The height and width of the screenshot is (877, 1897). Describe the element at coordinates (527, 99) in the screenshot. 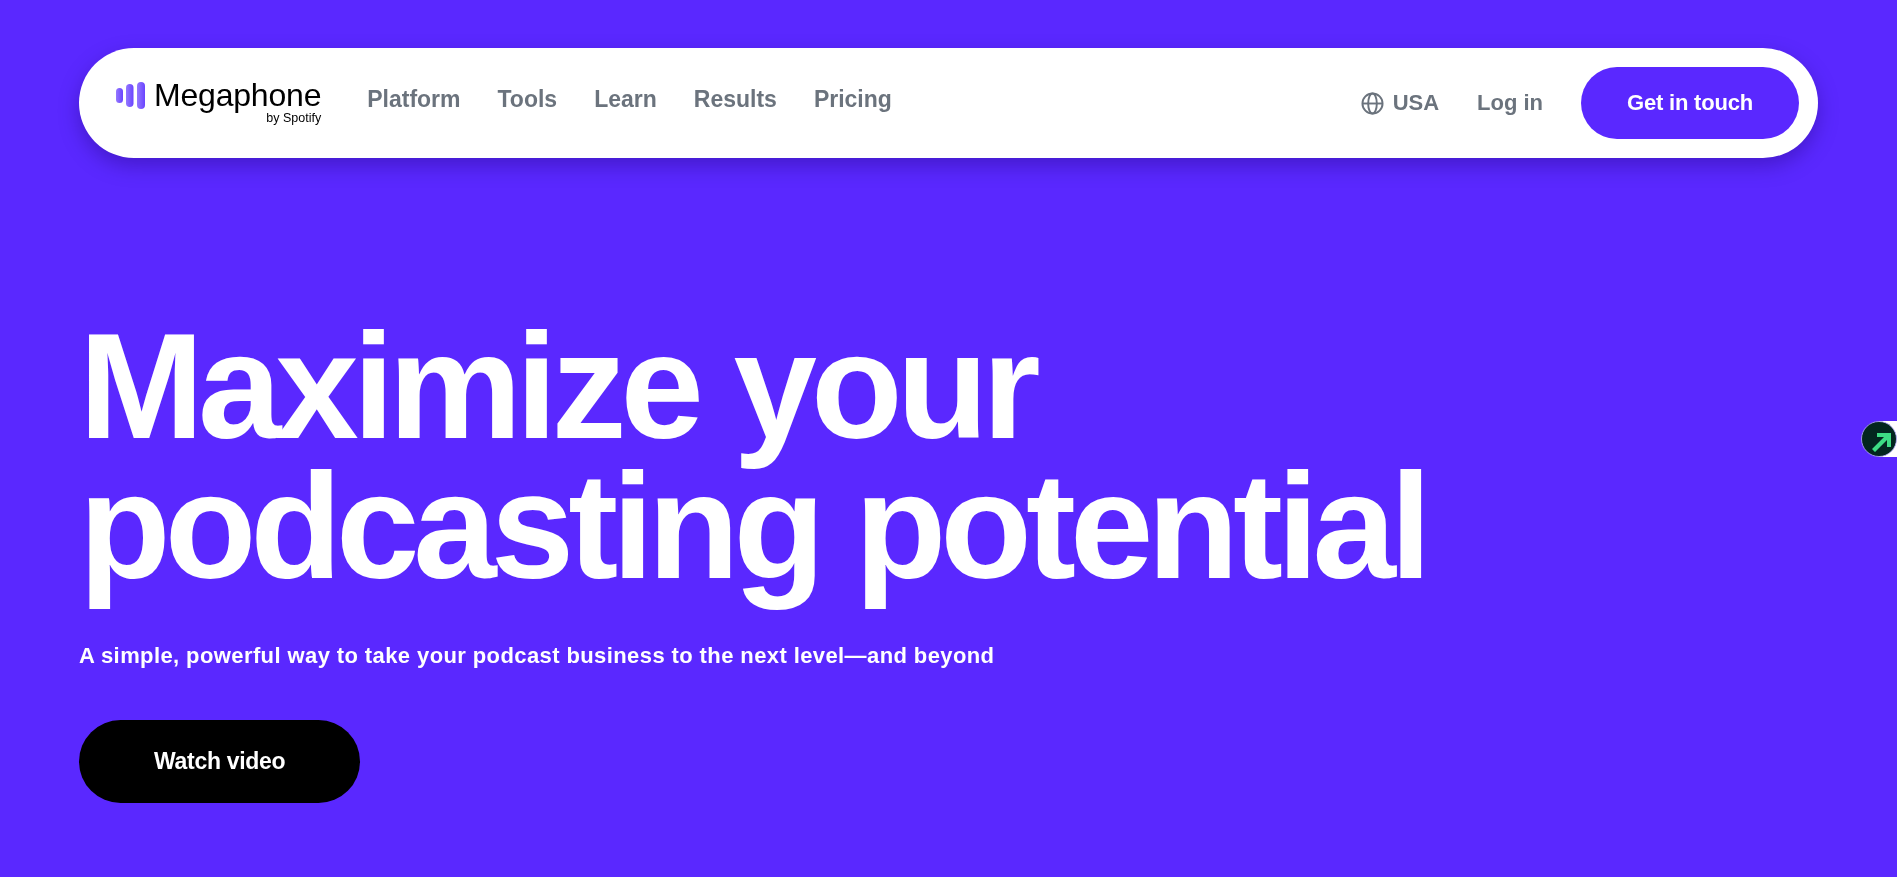

I see `nav-link: Tools` at that location.